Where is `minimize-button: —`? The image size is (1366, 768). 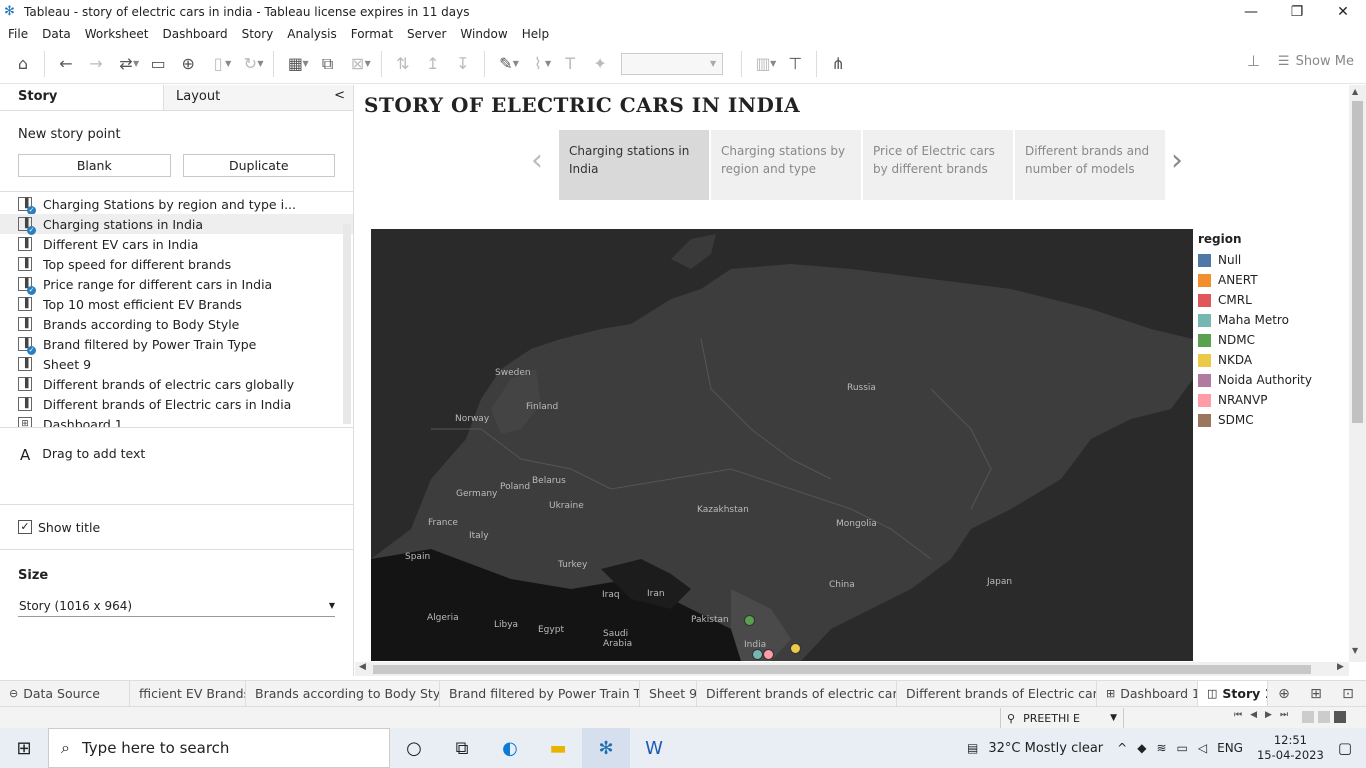 minimize-button: — is located at coordinates (1251, 12).